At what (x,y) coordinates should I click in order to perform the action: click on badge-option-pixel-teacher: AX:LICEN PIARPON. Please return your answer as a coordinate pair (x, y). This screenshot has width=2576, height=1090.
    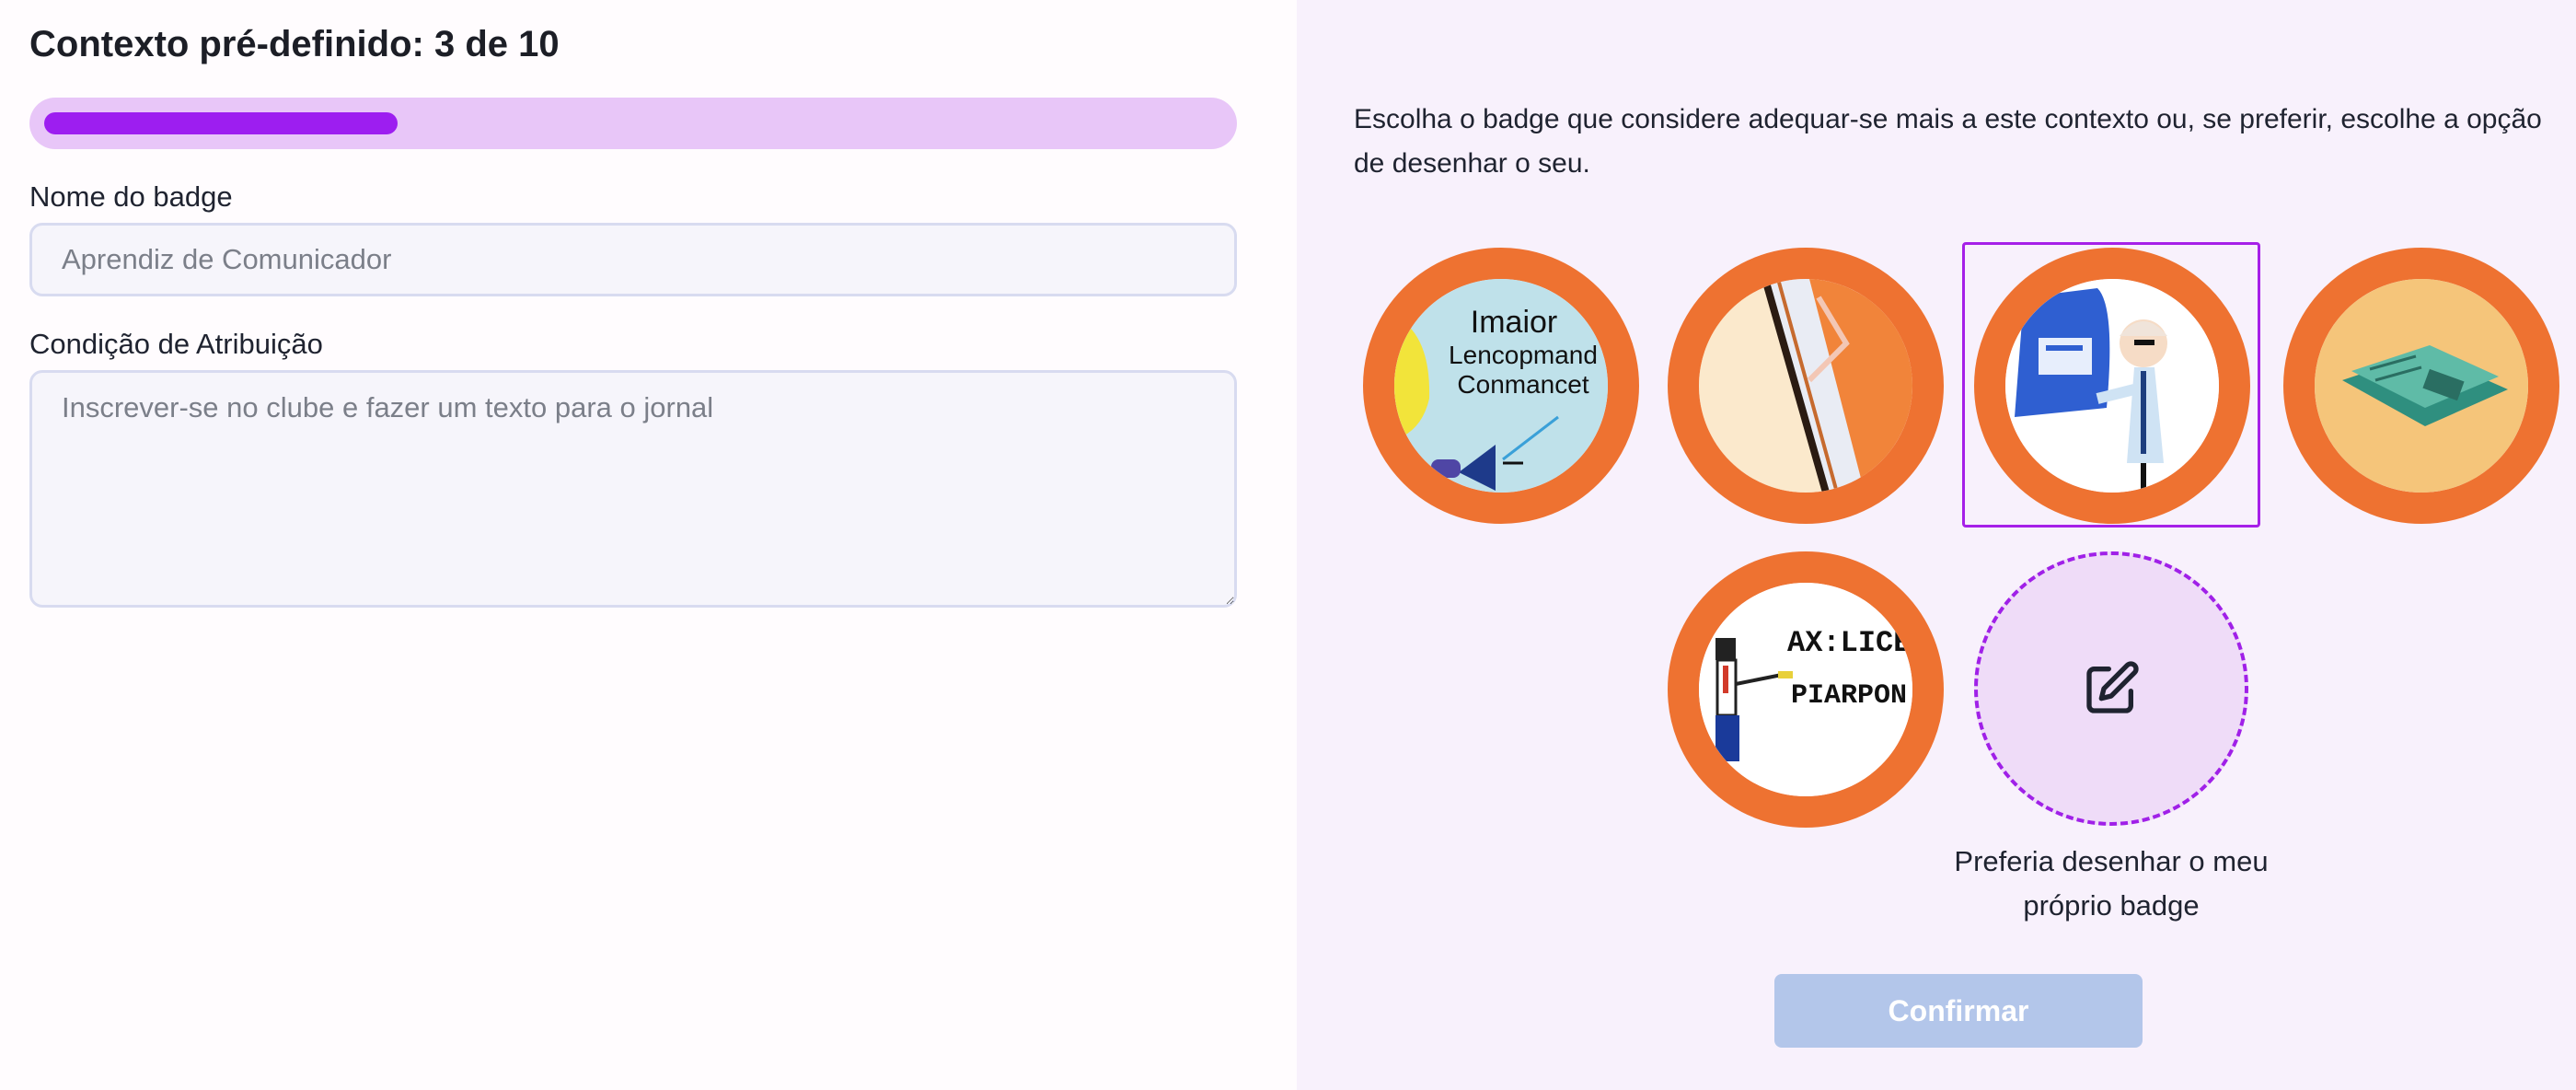
    Looking at the image, I should click on (1806, 689).